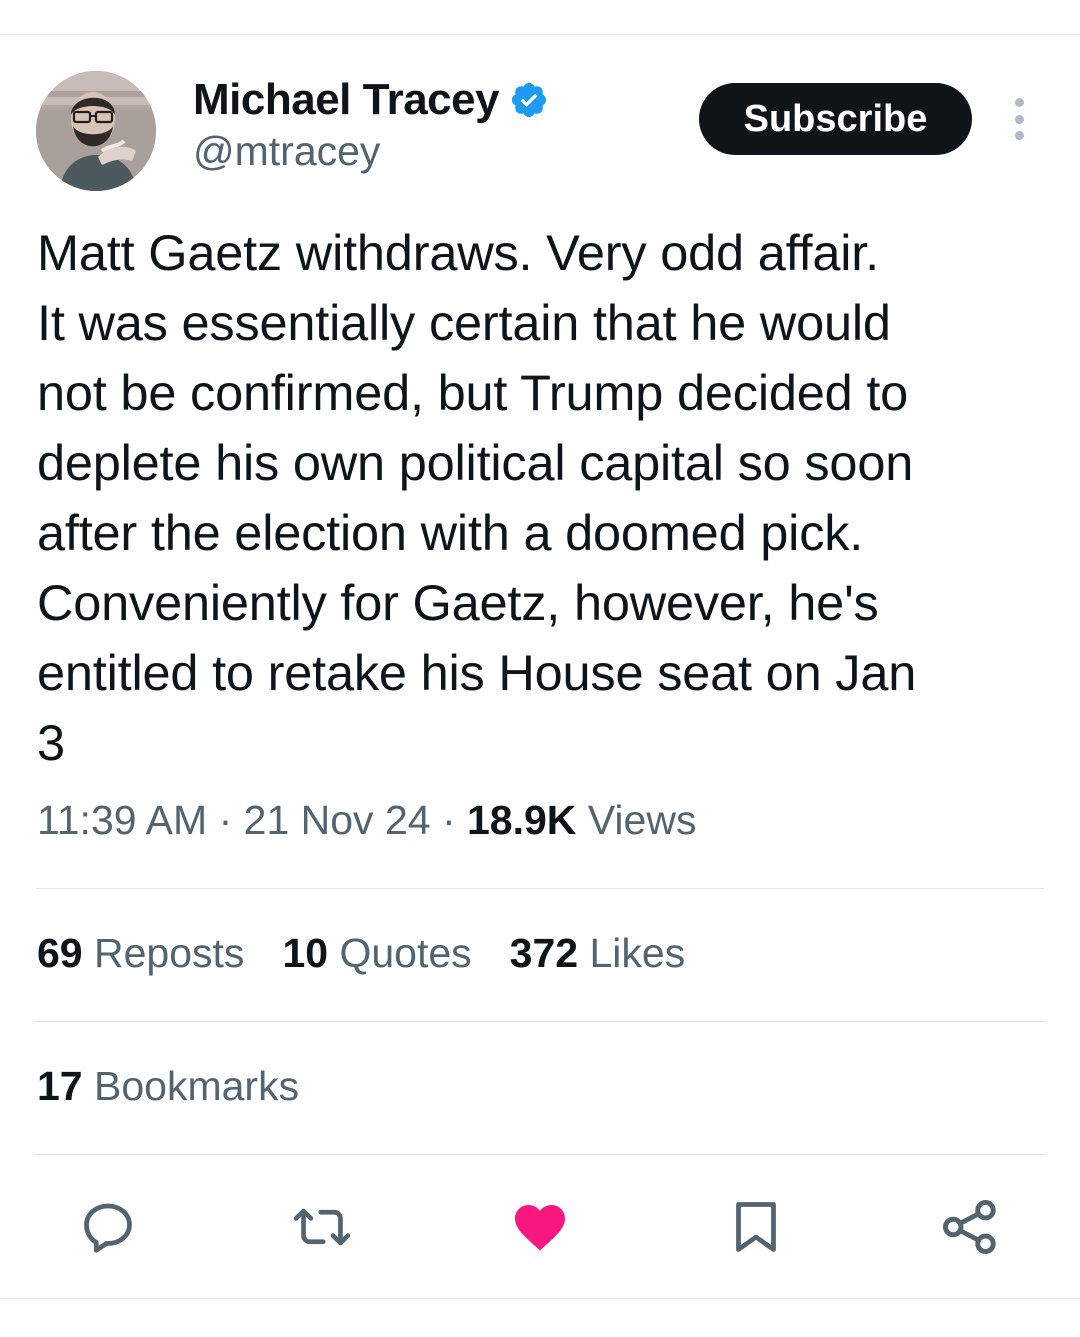 This screenshot has width=1080, height=1337. What do you see at coordinates (337, 820) in the screenshot?
I see `tweet-date: 21 Nov 24` at bounding box center [337, 820].